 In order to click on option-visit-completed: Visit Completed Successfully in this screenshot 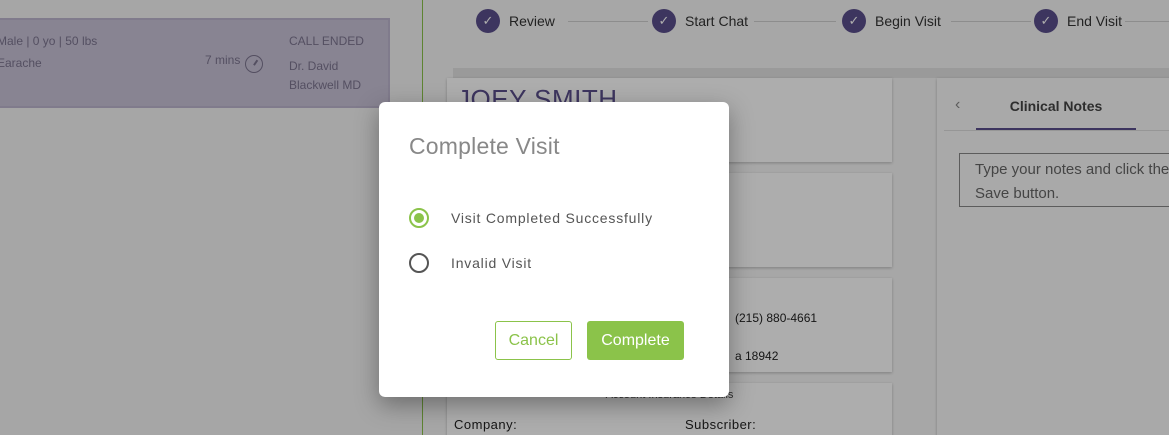, I will do `click(531, 218)`.